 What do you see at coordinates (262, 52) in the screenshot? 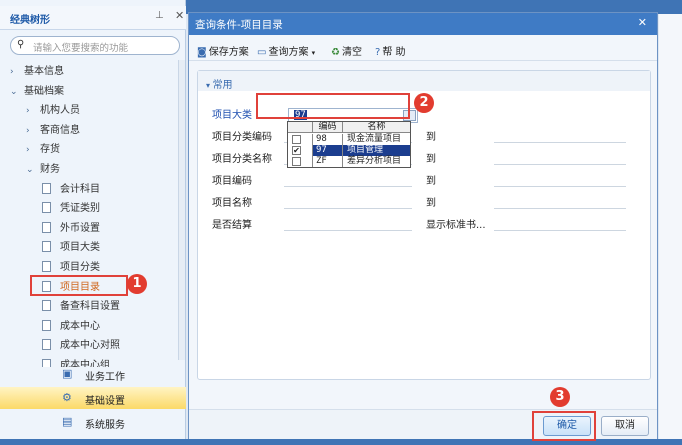
I see `folder-icon: ▭` at bounding box center [262, 52].